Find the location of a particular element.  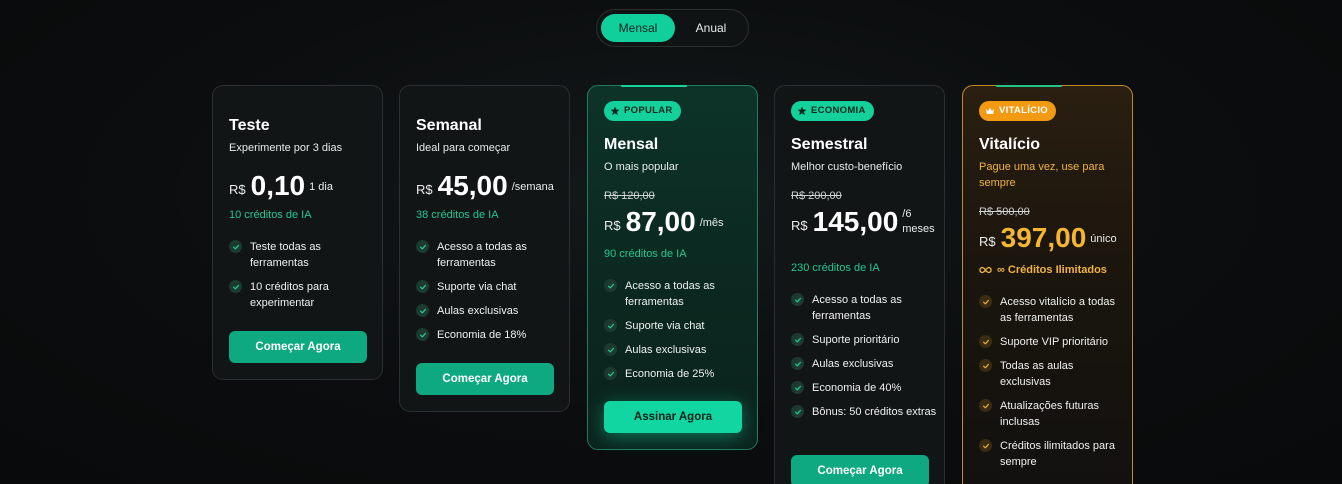

old-price: R$ 500,00 is located at coordinates (1004, 212).